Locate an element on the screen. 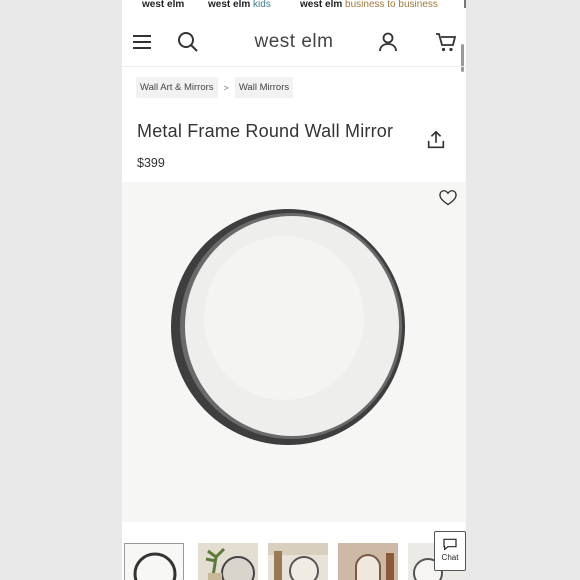 This screenshot has height=580, width=580. thumbnail-strip is located at coordinates (294, 561).